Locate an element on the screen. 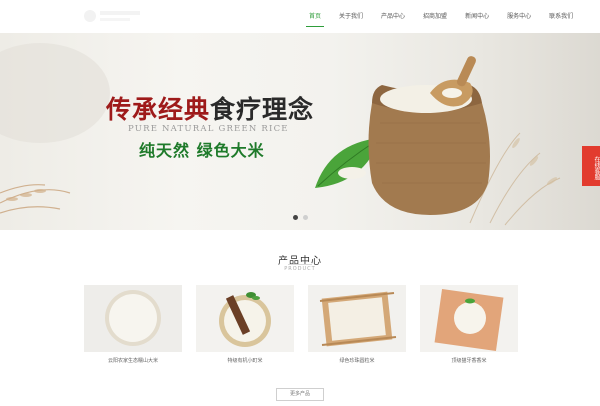  product-card-3: 绿色珍珠圆粒米 is located at coordinates (357, 325).